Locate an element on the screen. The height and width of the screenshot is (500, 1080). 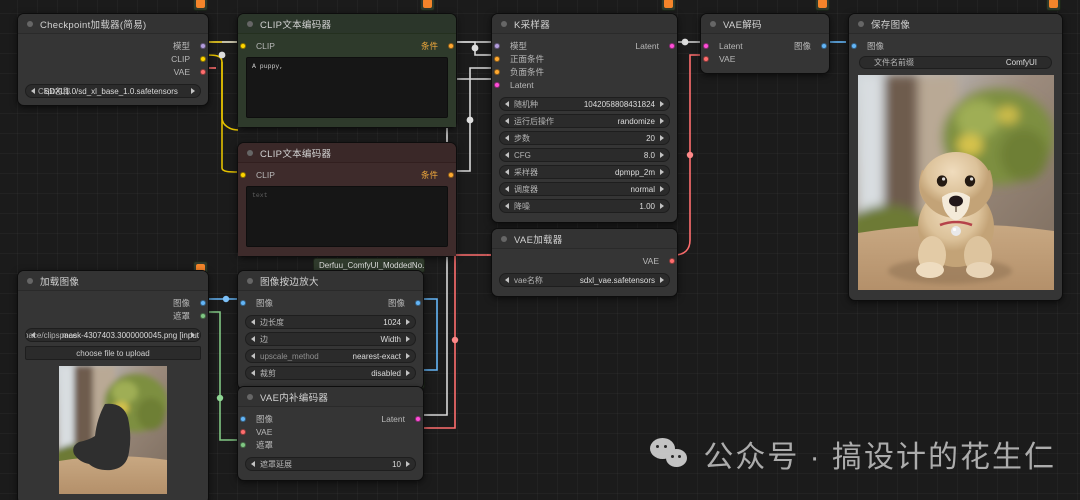
widget-side-length: 边长度 1024 is located at coordinates (330, 322).